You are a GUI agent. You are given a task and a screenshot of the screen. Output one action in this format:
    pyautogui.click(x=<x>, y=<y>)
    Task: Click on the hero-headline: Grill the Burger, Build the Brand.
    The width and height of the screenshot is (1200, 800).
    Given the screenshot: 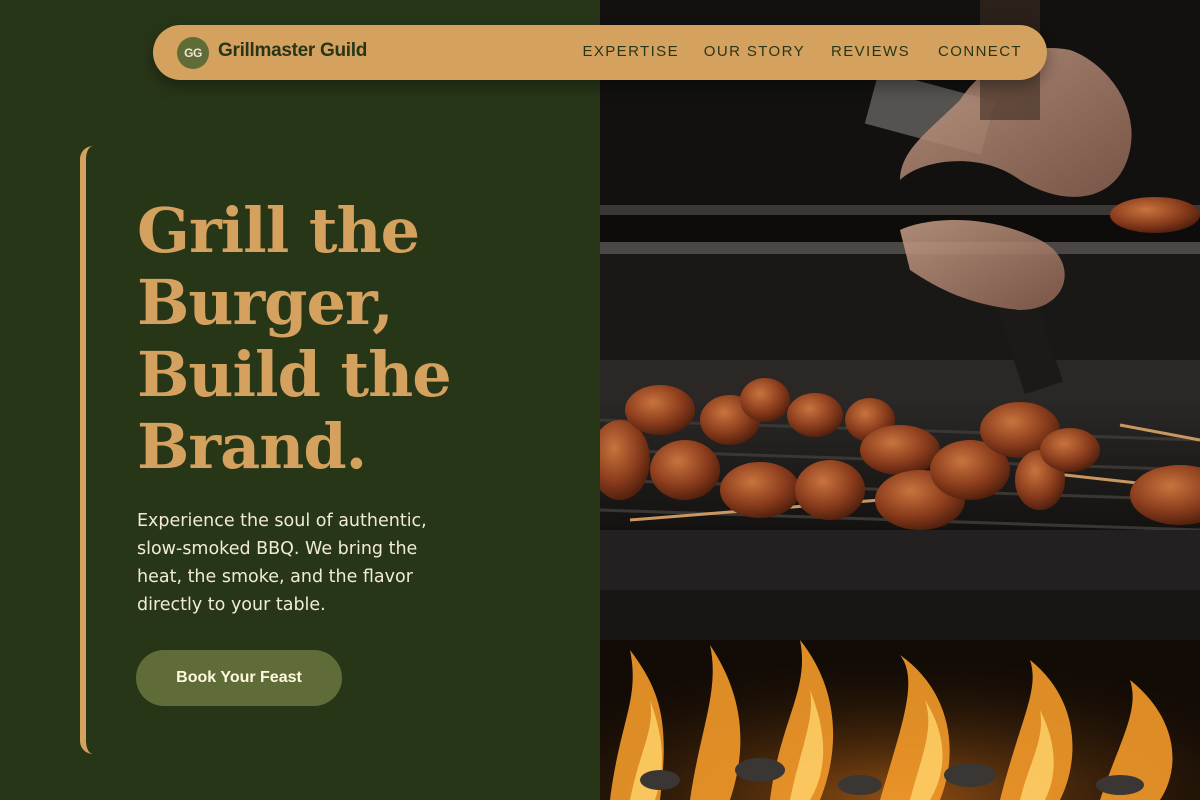 What is the action you would take?
    pyautogui.click(x=347, y=339)
    